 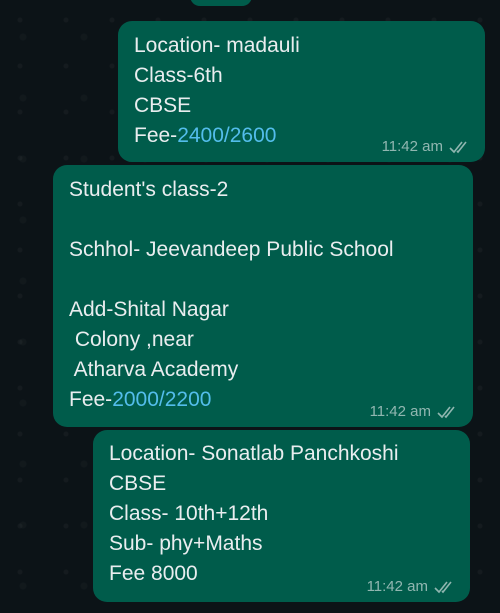 I want to click on message-line: Add-Shital Nagar, so click(x=263, y=310).